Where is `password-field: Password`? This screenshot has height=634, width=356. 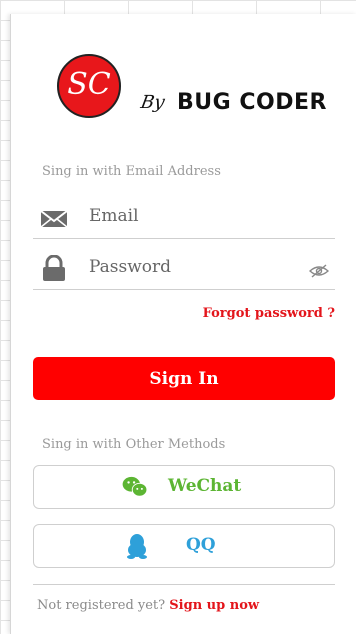
password-field: Password is located at coordinates (184, 269).